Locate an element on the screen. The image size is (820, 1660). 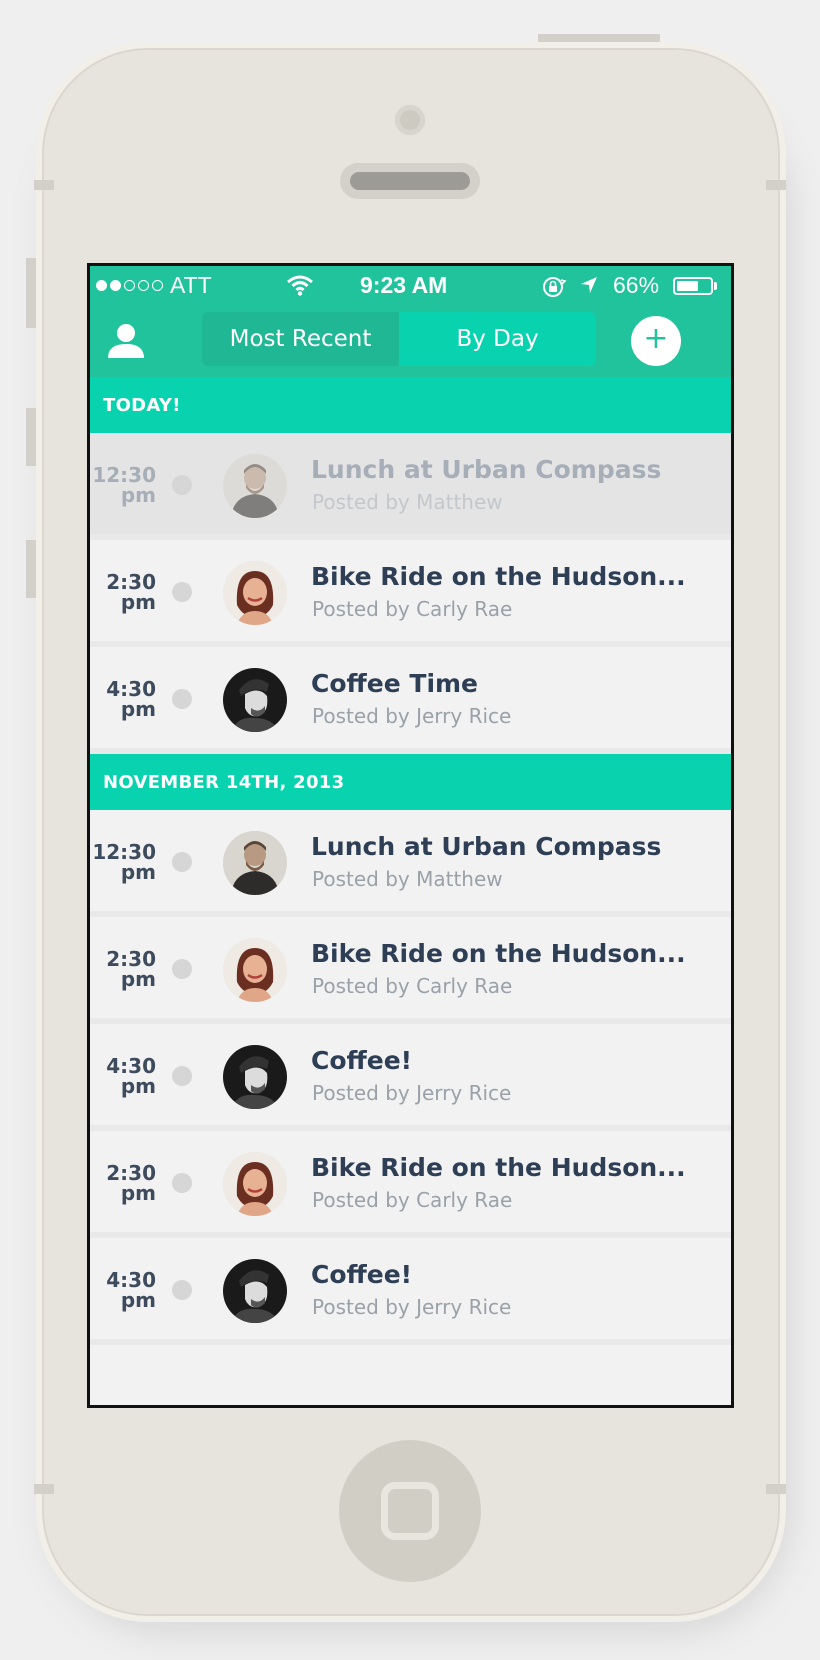
home-square-icon is located at coordinates (410, 1511).